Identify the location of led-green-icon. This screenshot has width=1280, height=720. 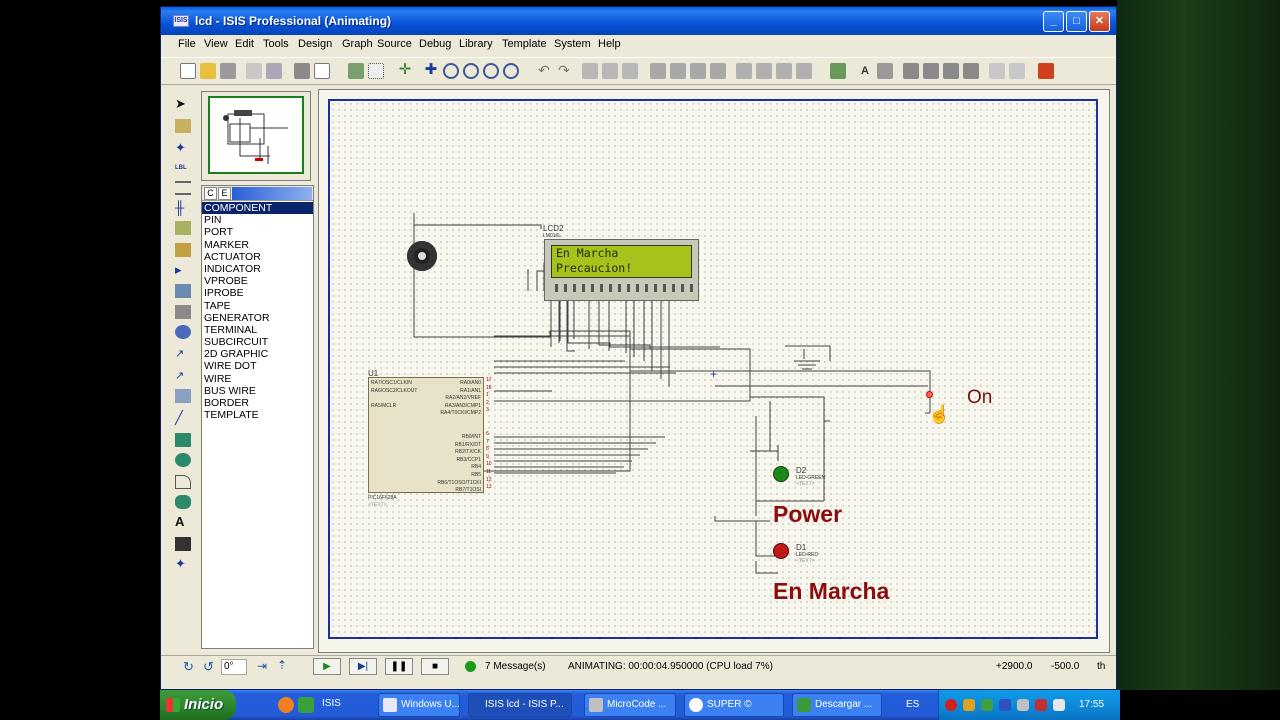
(781, 474).